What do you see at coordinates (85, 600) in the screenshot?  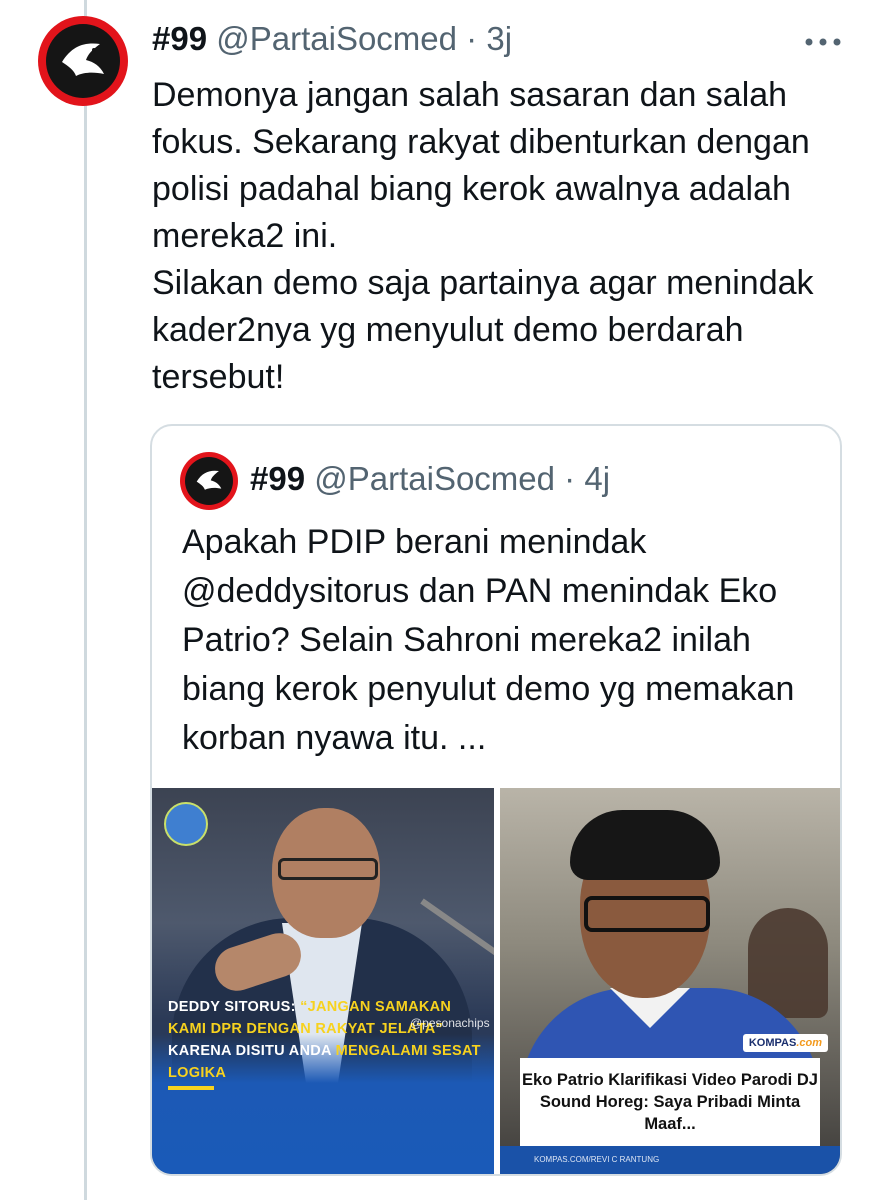 I see `thread-connector-line` at bounding box center [85, 600].